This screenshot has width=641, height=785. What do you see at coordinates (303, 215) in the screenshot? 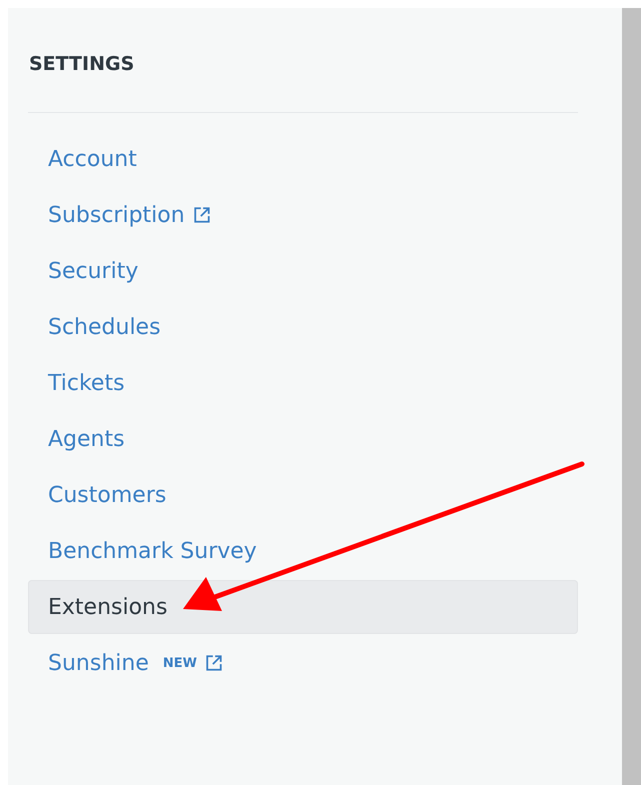
I see `sidebar-item: Subscription` at bounding box center [303, 215].